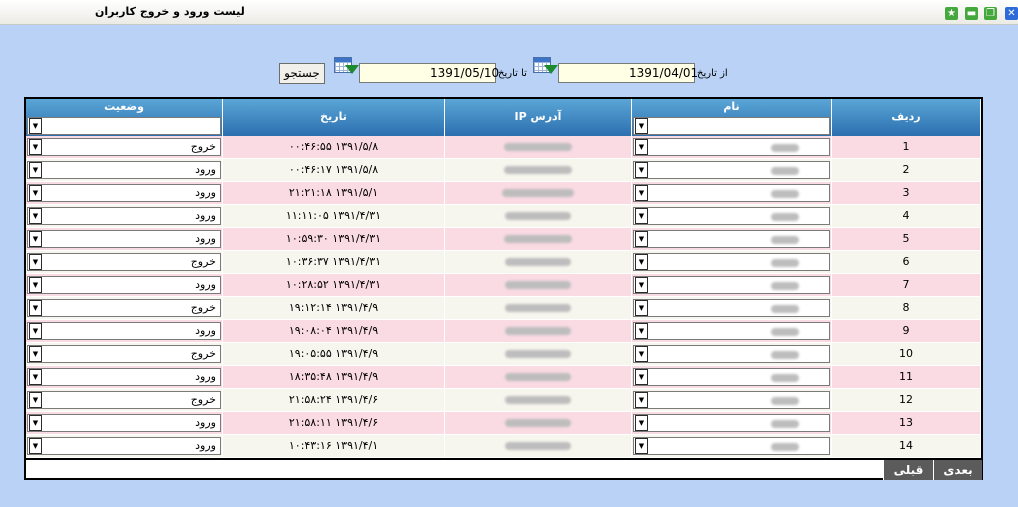 This screenshot has height=507, width=1018. Describe the element at coordinates (334, 117) in the screenshot. I see `header-date: تاریخ` at that location.